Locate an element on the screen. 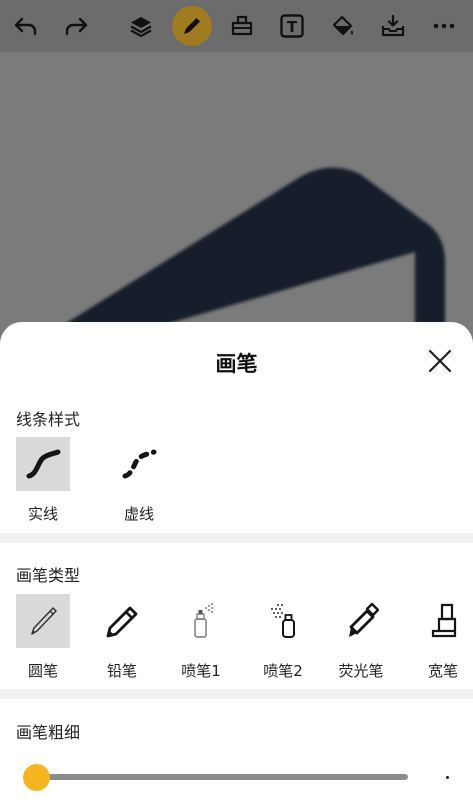 The height and width of the screenshot is (810, 473). wide-option-box is located at coordinates (443, 621).